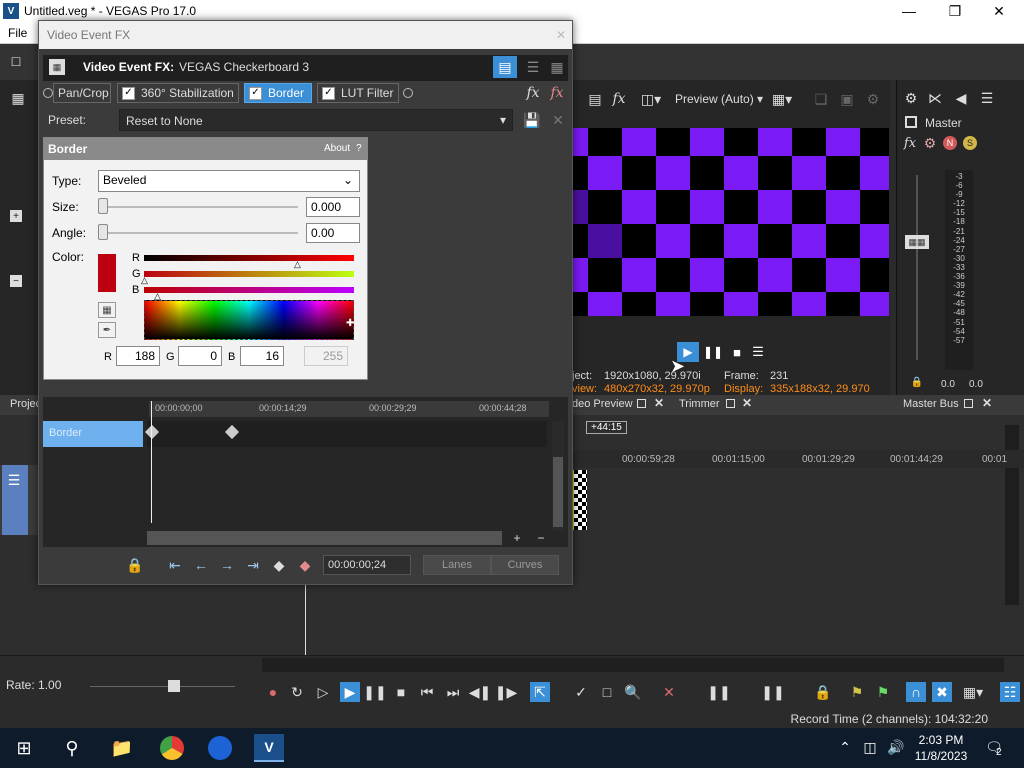  What do you see at coordinates (669, 692) in the screenshot?
I see `delete-icon: ✕` at bounding box center [669, 692].